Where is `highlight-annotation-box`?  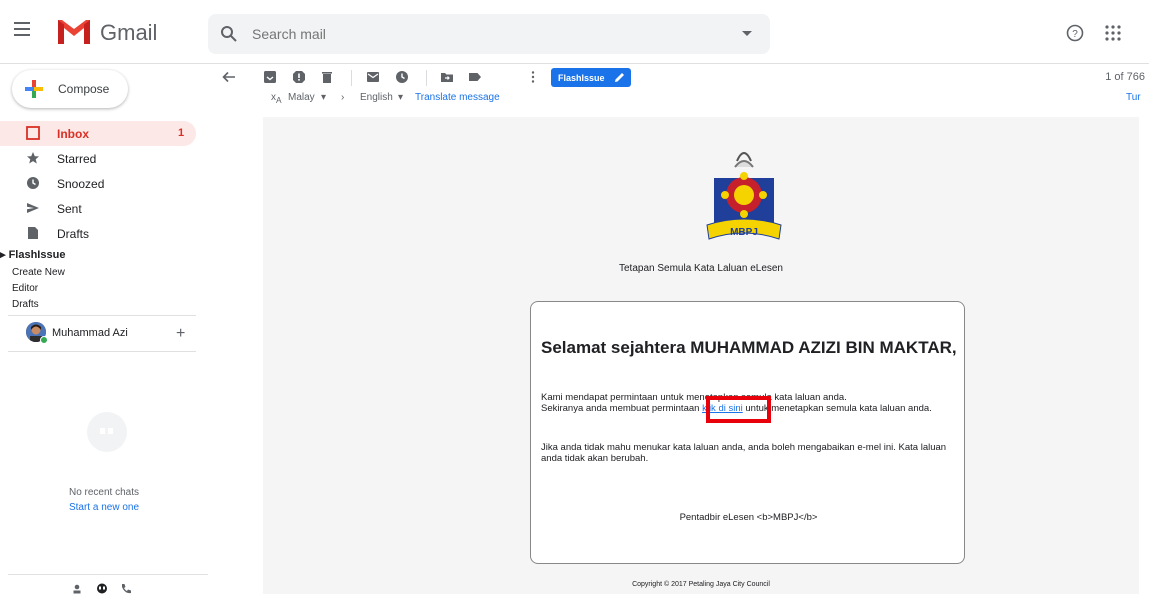 highlight-annotation-box is located at coordinates (738, 409).